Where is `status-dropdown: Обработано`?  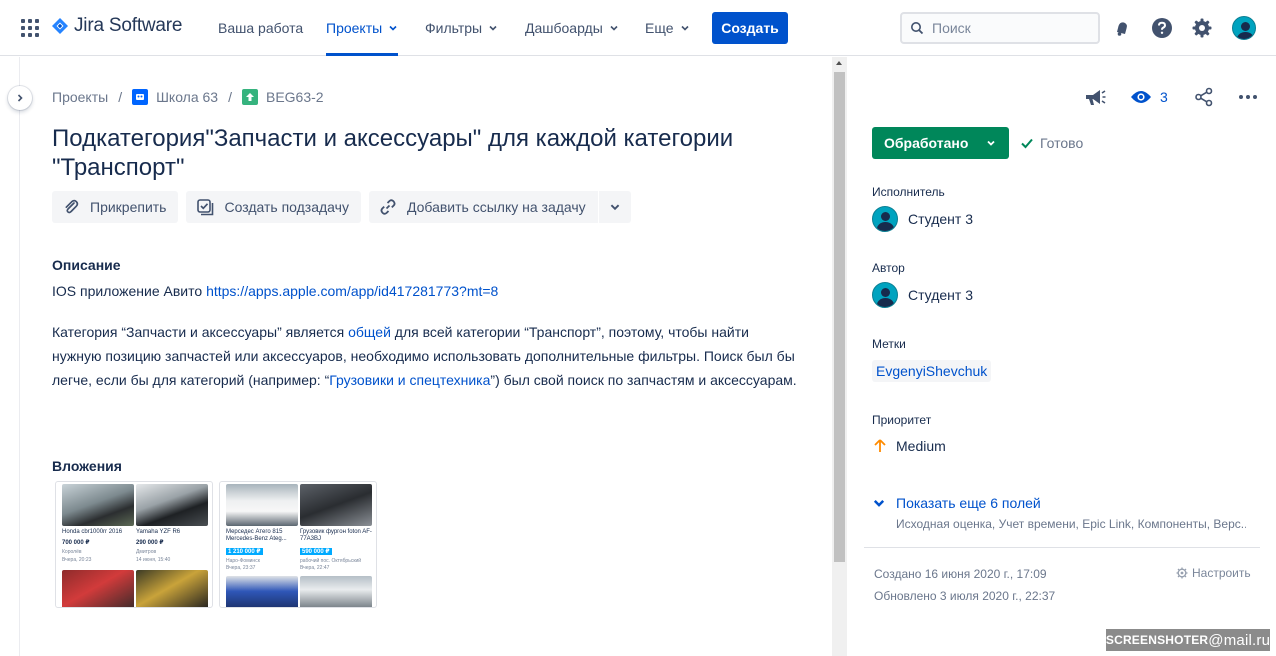
status-dropdown: Обработано is located at coordinates (940, 143).